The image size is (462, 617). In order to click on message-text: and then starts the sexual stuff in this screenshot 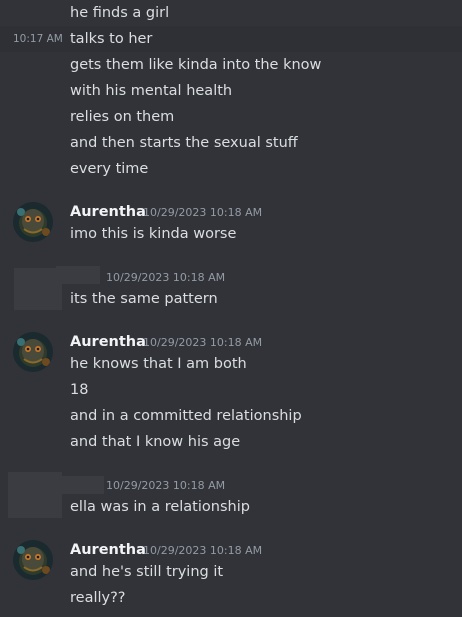, I will do `click(184, 143)`.